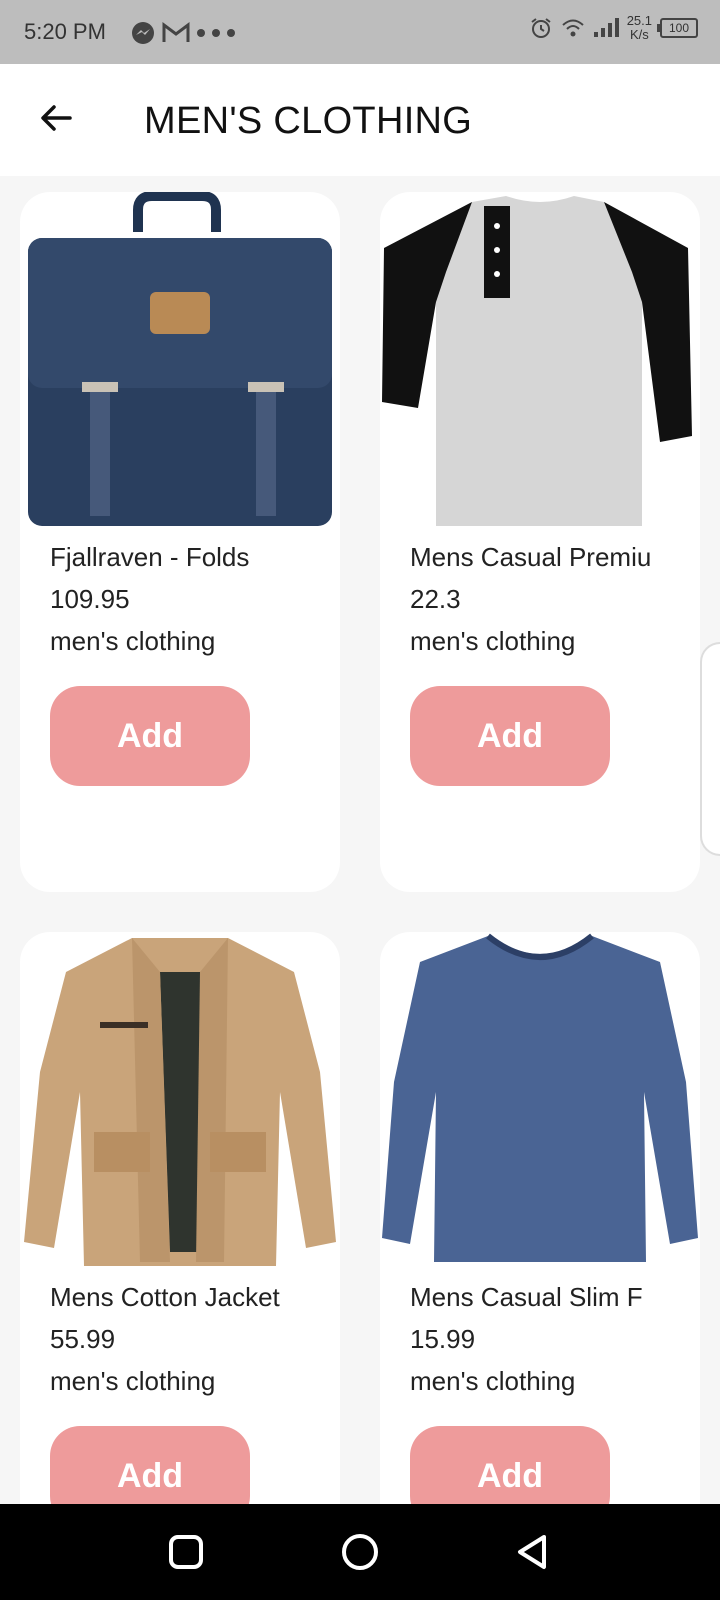 The width and height of the screenshot is (720, 1600). Describe the element at coordinates (186, 1552) in the screenshot. I see `recent-apps-icon` at that location.